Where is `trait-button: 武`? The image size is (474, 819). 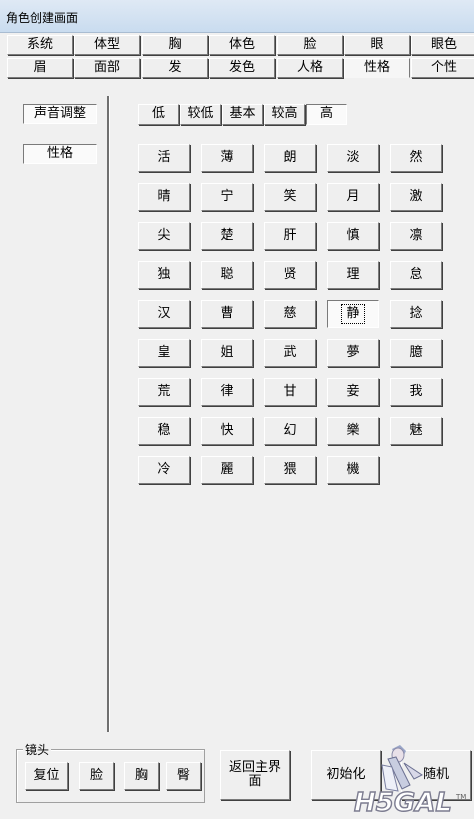
trait-button: 武 is located at coordinates (290, 353).